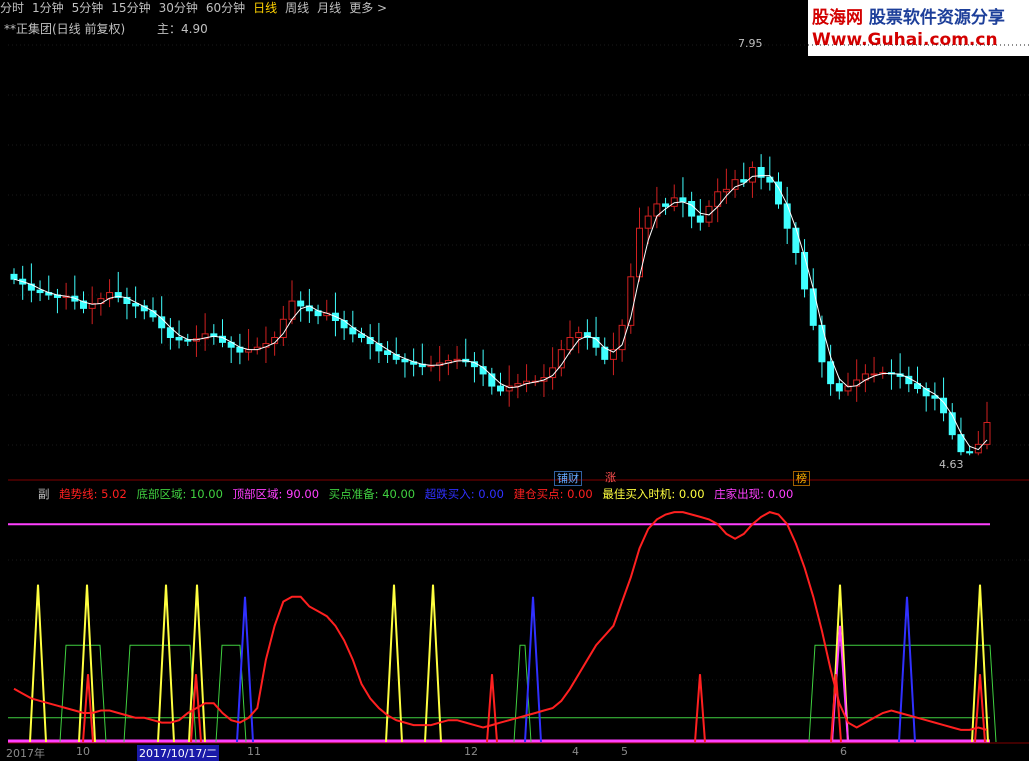 The width and height of the screenshot is (1029, 761). What do you see at coordinates (801, 478) in the screenshot?
I see `news-tag-bang: 榜` at bounding box center [801, 478].